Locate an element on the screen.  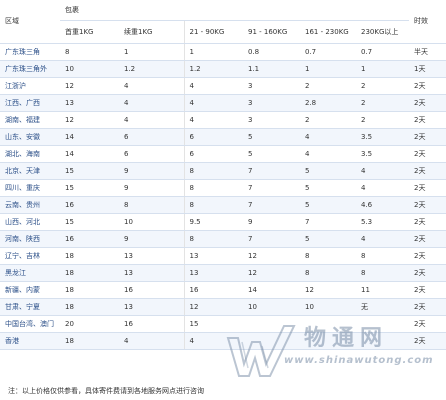
cell-230kg-plus: 4.6 is located at coordinates (382, 205).